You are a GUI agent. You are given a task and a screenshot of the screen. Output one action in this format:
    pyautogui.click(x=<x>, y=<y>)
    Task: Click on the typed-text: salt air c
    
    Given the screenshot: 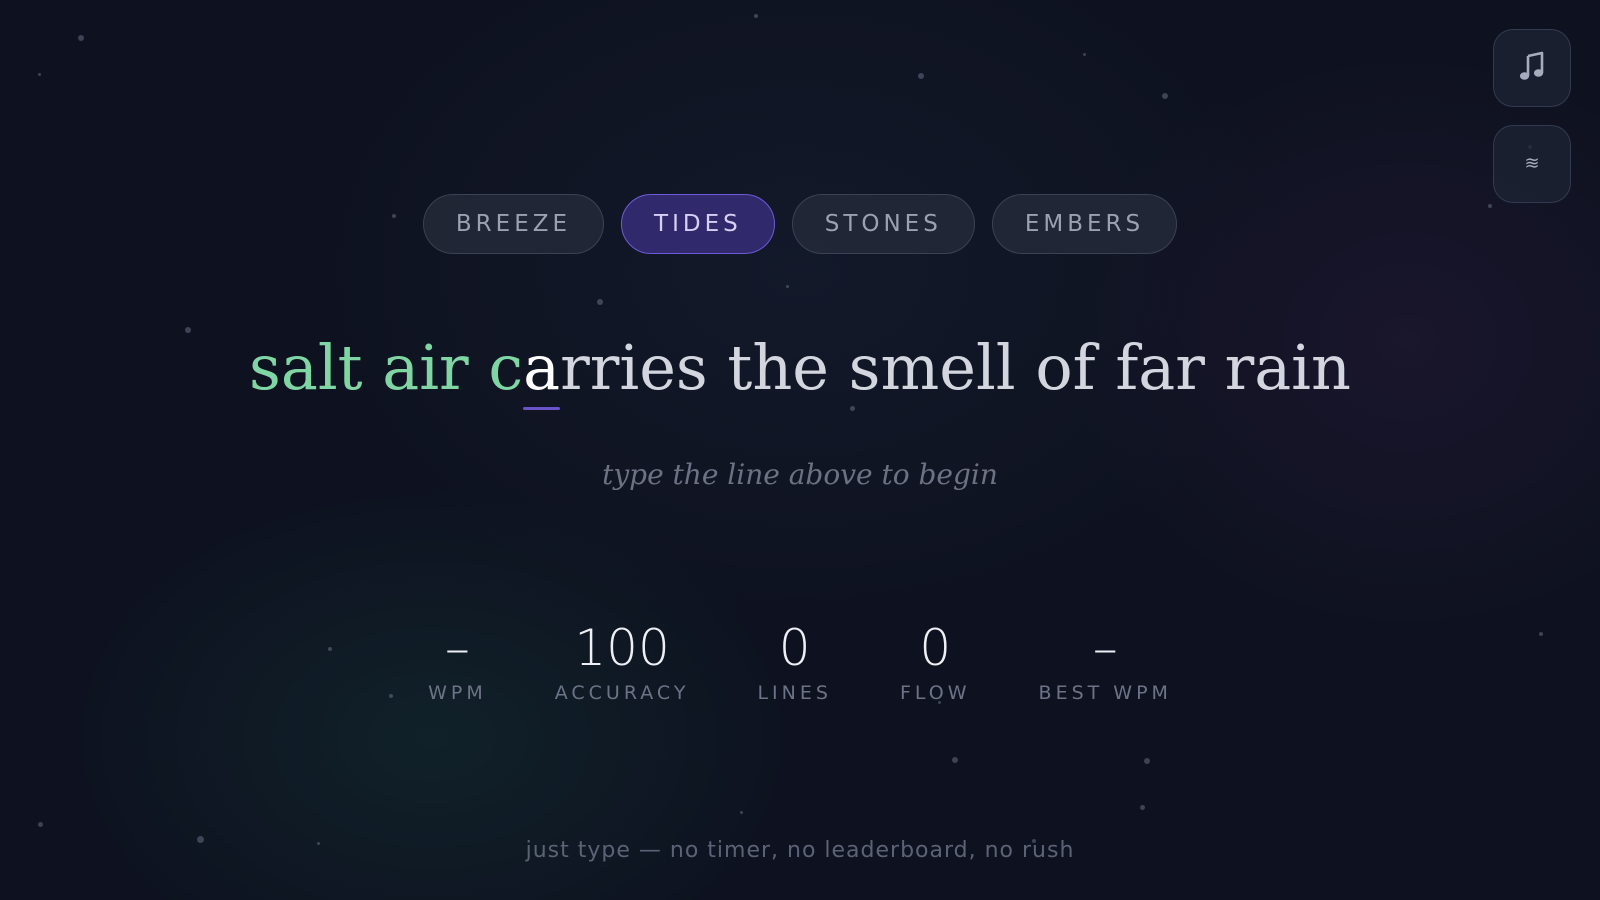 What is the action you would take?
    pyautogui.click(x=386, y=367)
    